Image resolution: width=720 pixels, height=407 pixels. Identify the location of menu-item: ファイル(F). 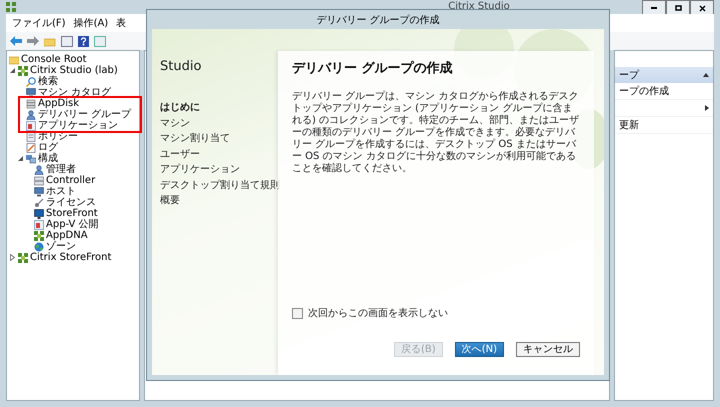
(39, 23).